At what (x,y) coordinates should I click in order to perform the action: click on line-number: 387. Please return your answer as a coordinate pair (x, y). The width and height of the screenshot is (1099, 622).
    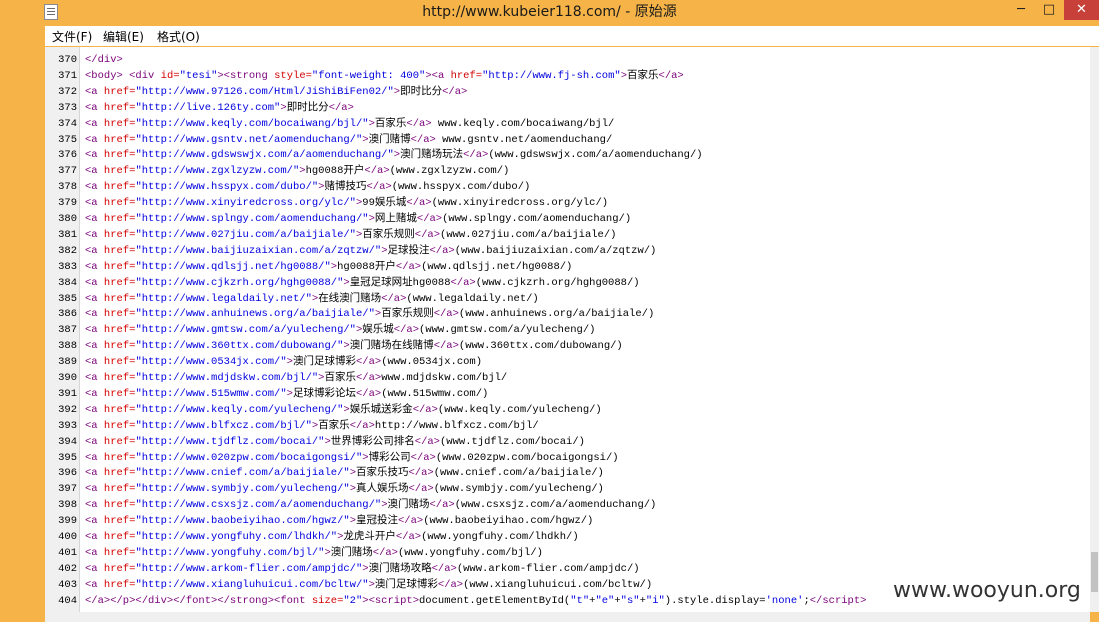
    Looking at the image, I should click on (67, 330).